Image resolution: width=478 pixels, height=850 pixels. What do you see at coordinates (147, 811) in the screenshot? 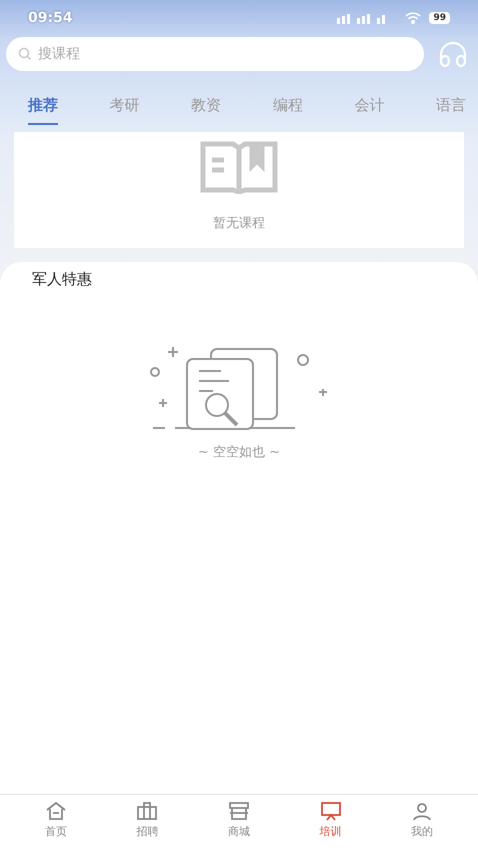
I see `briefcase-icon` at bounding box center [147, 811].